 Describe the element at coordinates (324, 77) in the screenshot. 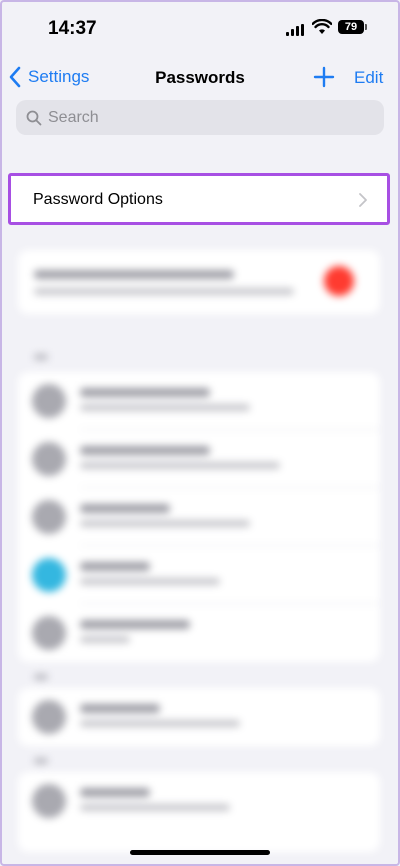

I see `plus-icon` at that location.